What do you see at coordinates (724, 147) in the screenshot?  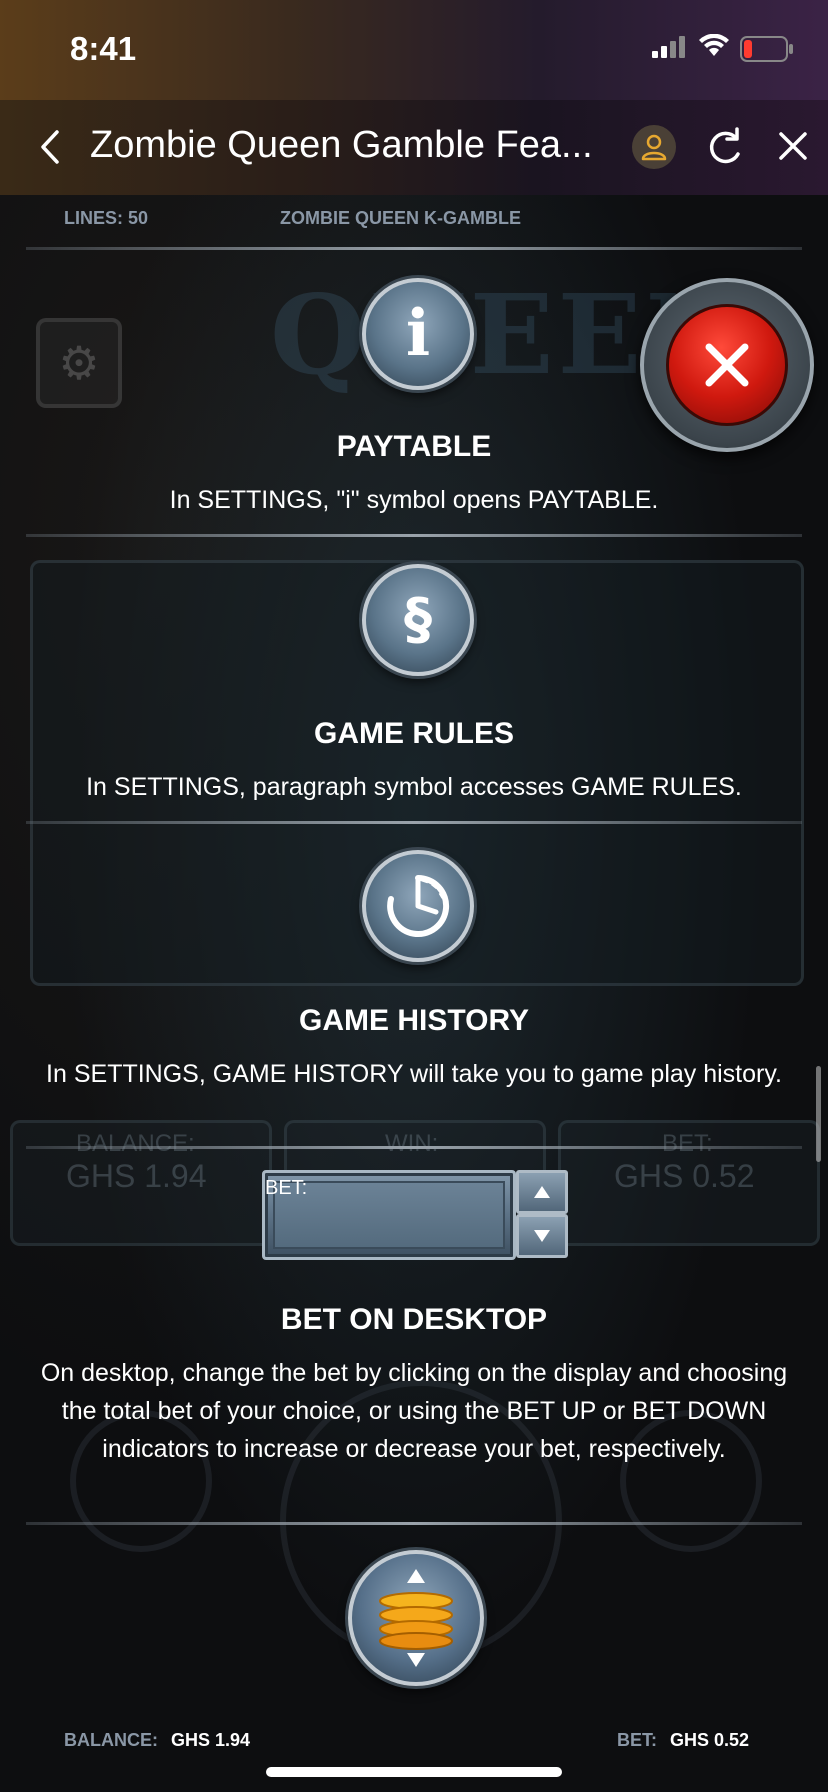 I see `refresh-icon` at bounding box center [724, 147].